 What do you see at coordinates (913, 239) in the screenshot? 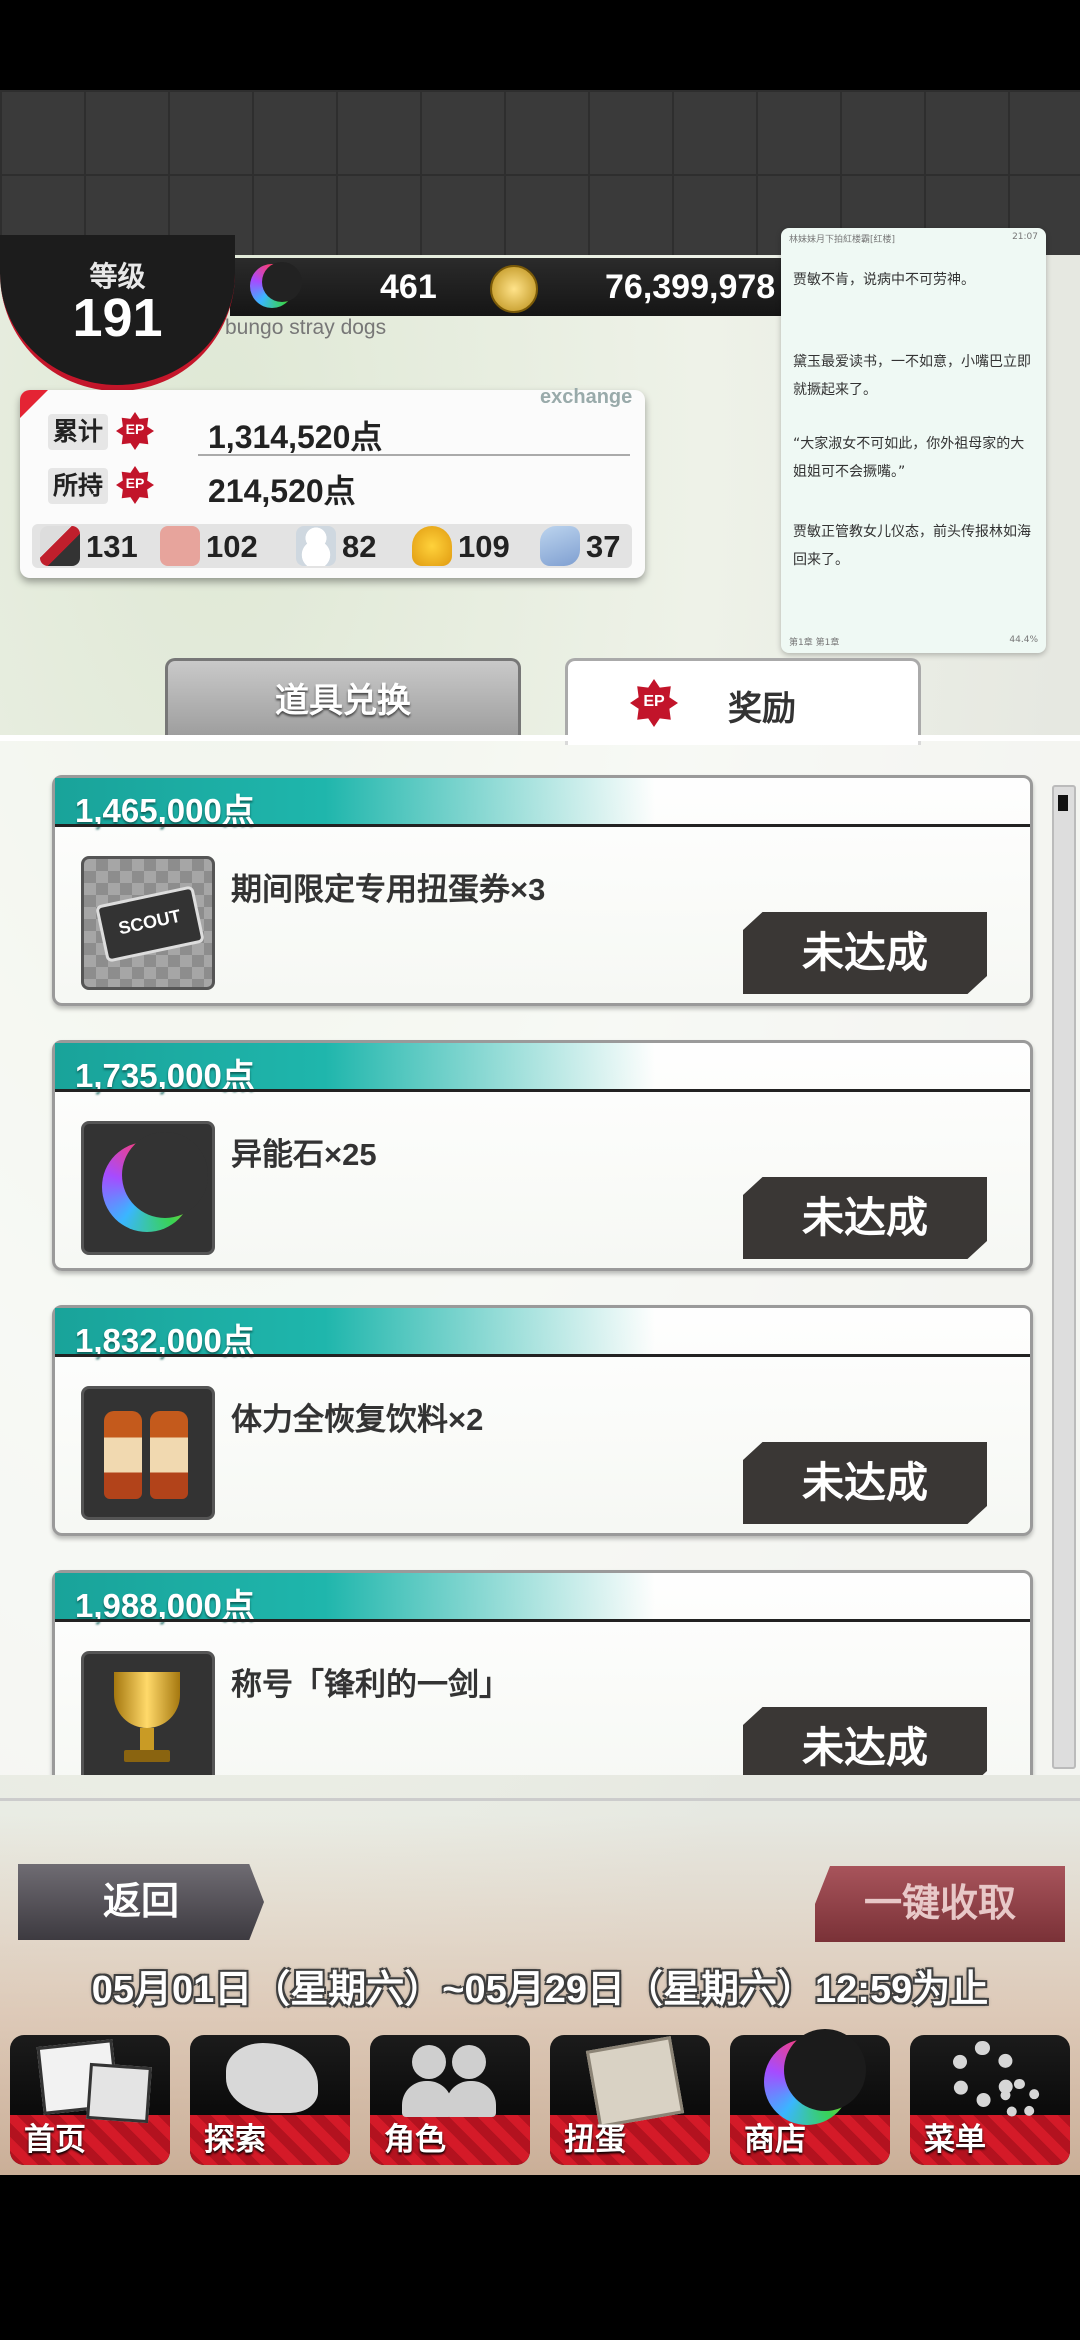
I see `reader-header: 林妹妹月下拍紅楼霸[红楼] 21:07` at bounding box center [913, 239].